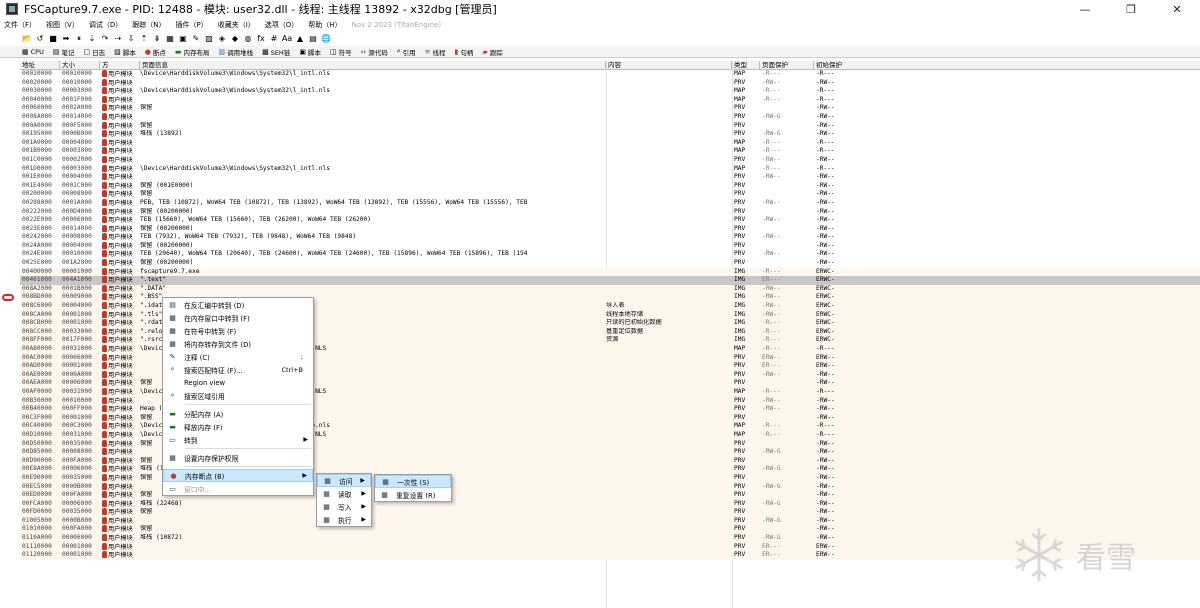 This screenshot has height=608, width=1200. Describe the element at coordinates (324, 25) in the screenshot. I see `menu-help: 帮助（H）` at that location.